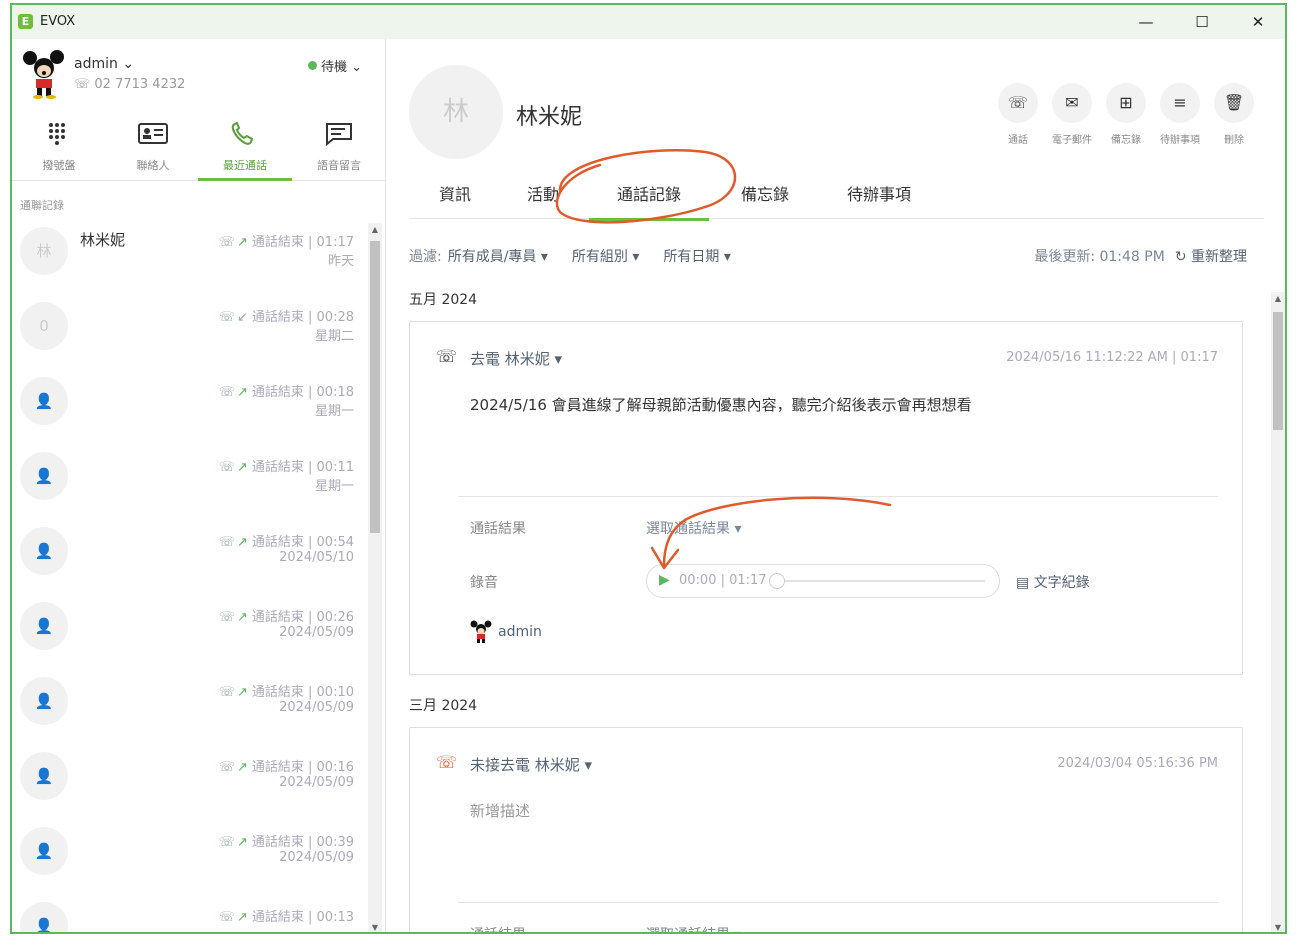 This screenshot has height=947, width=1296. I want to click on call-status: 通話結束 | 00:26, so click(302, 617).